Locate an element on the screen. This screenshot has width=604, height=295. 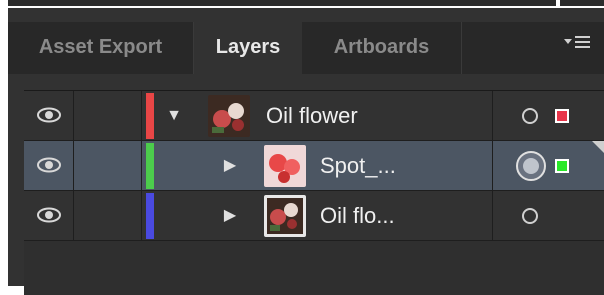
top-border-right is located at coordinates (582, 3).